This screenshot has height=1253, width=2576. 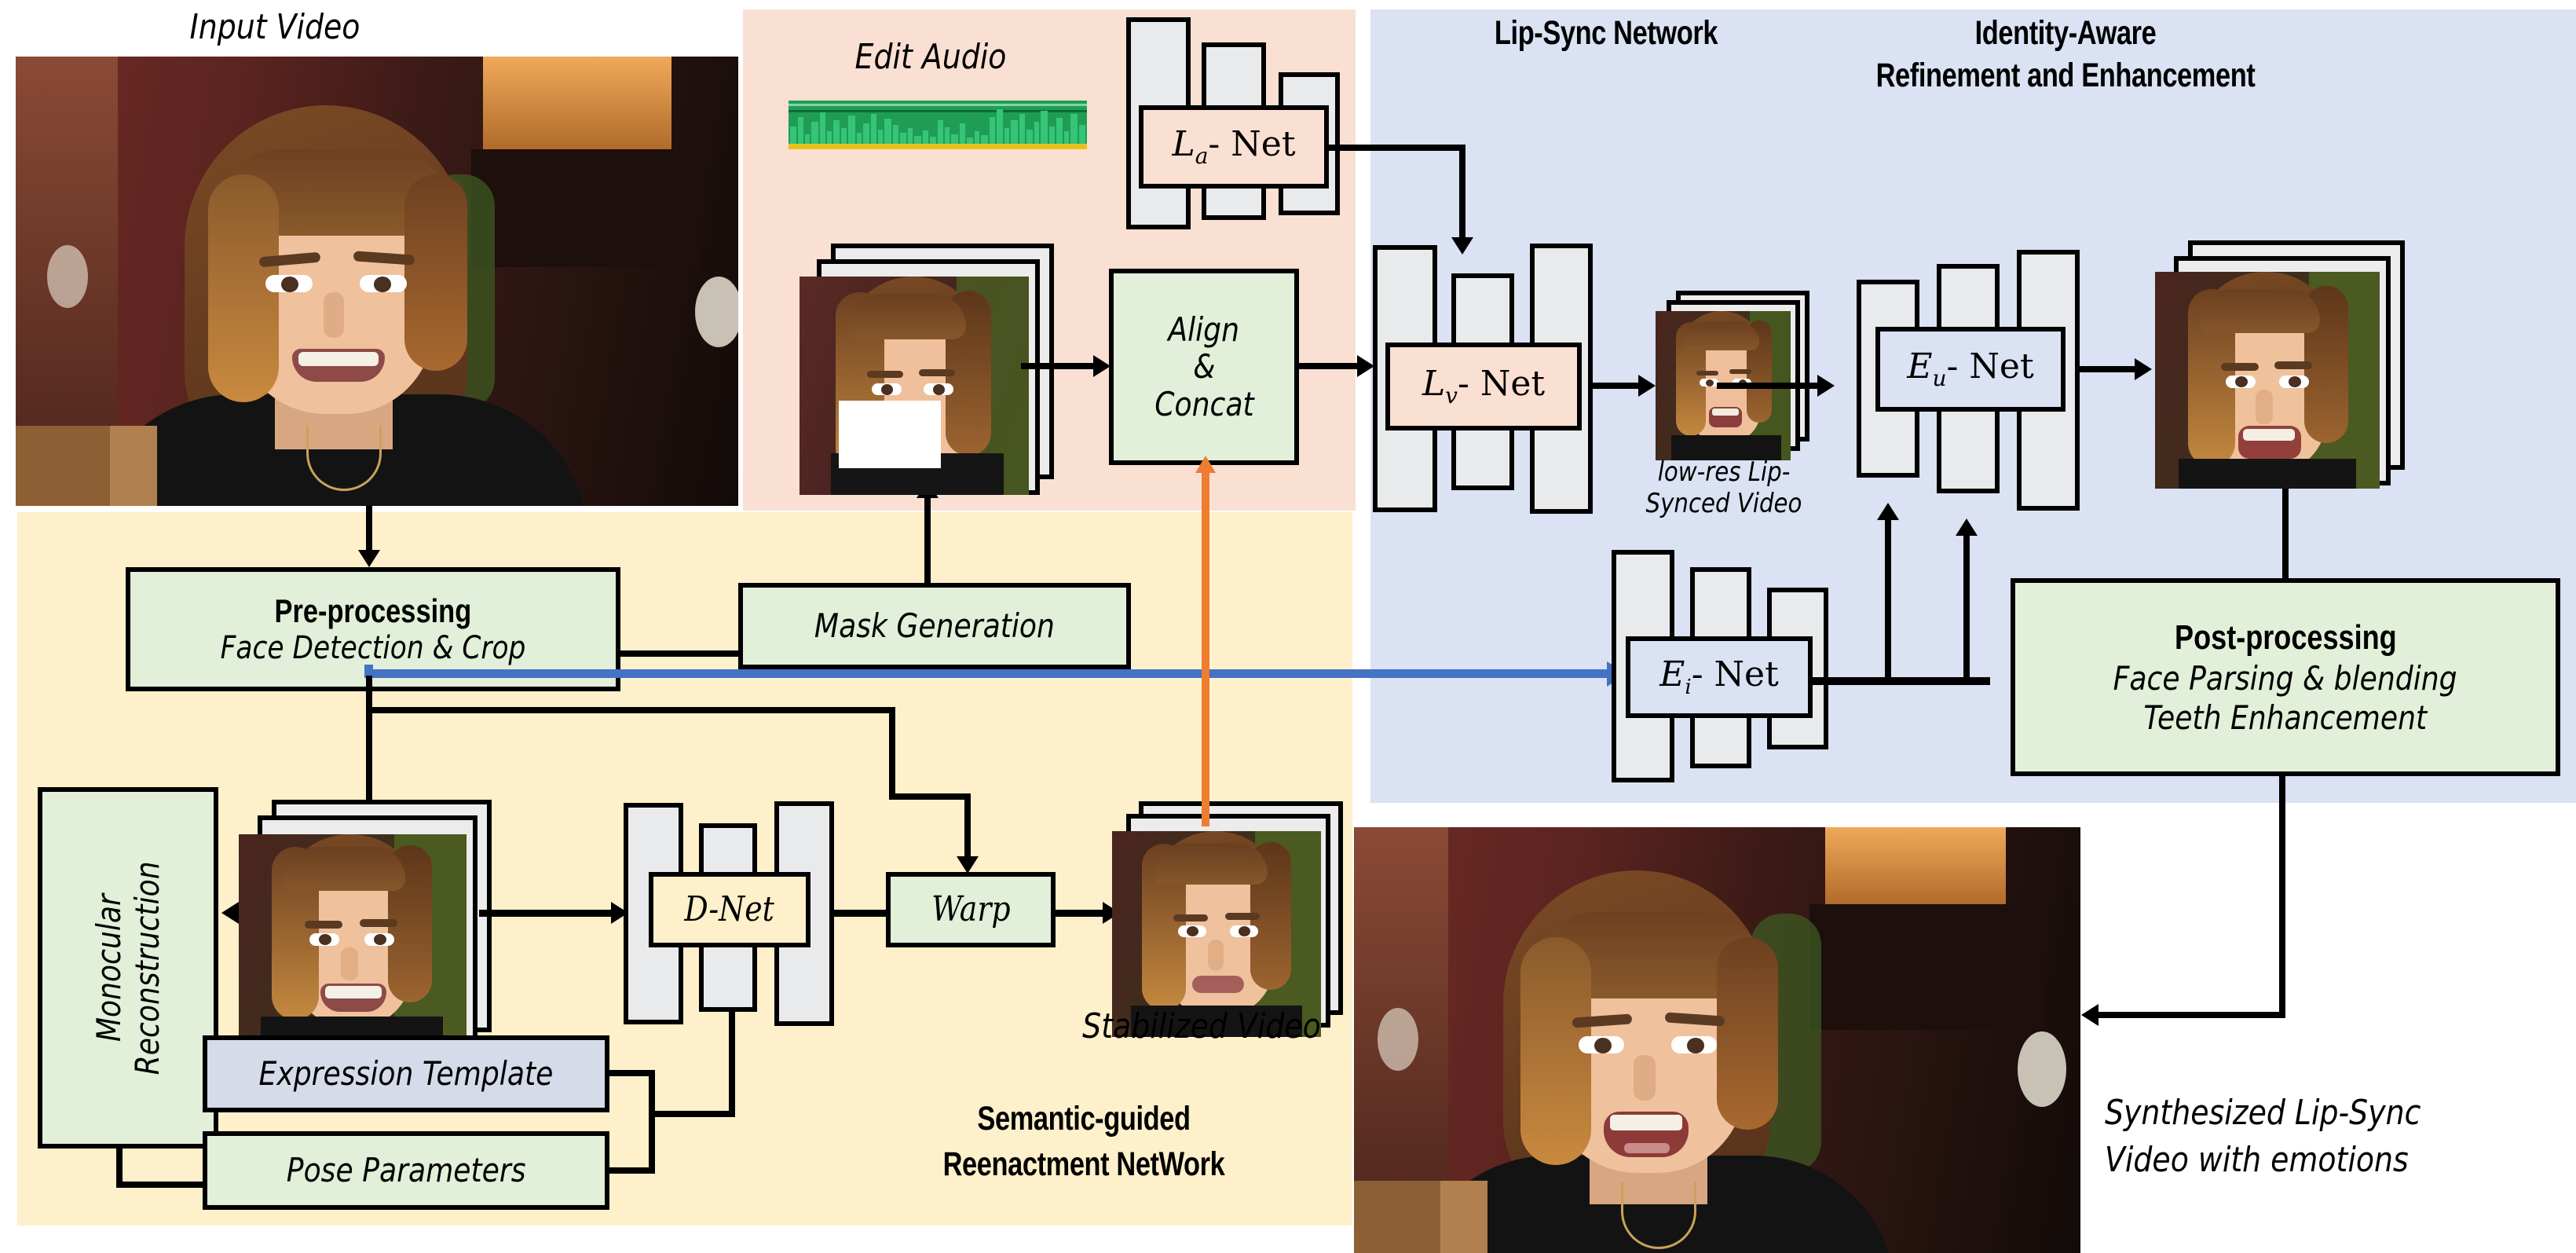 I want to click on edge-mask-to-masked-frames, so click(x=928, y=539).